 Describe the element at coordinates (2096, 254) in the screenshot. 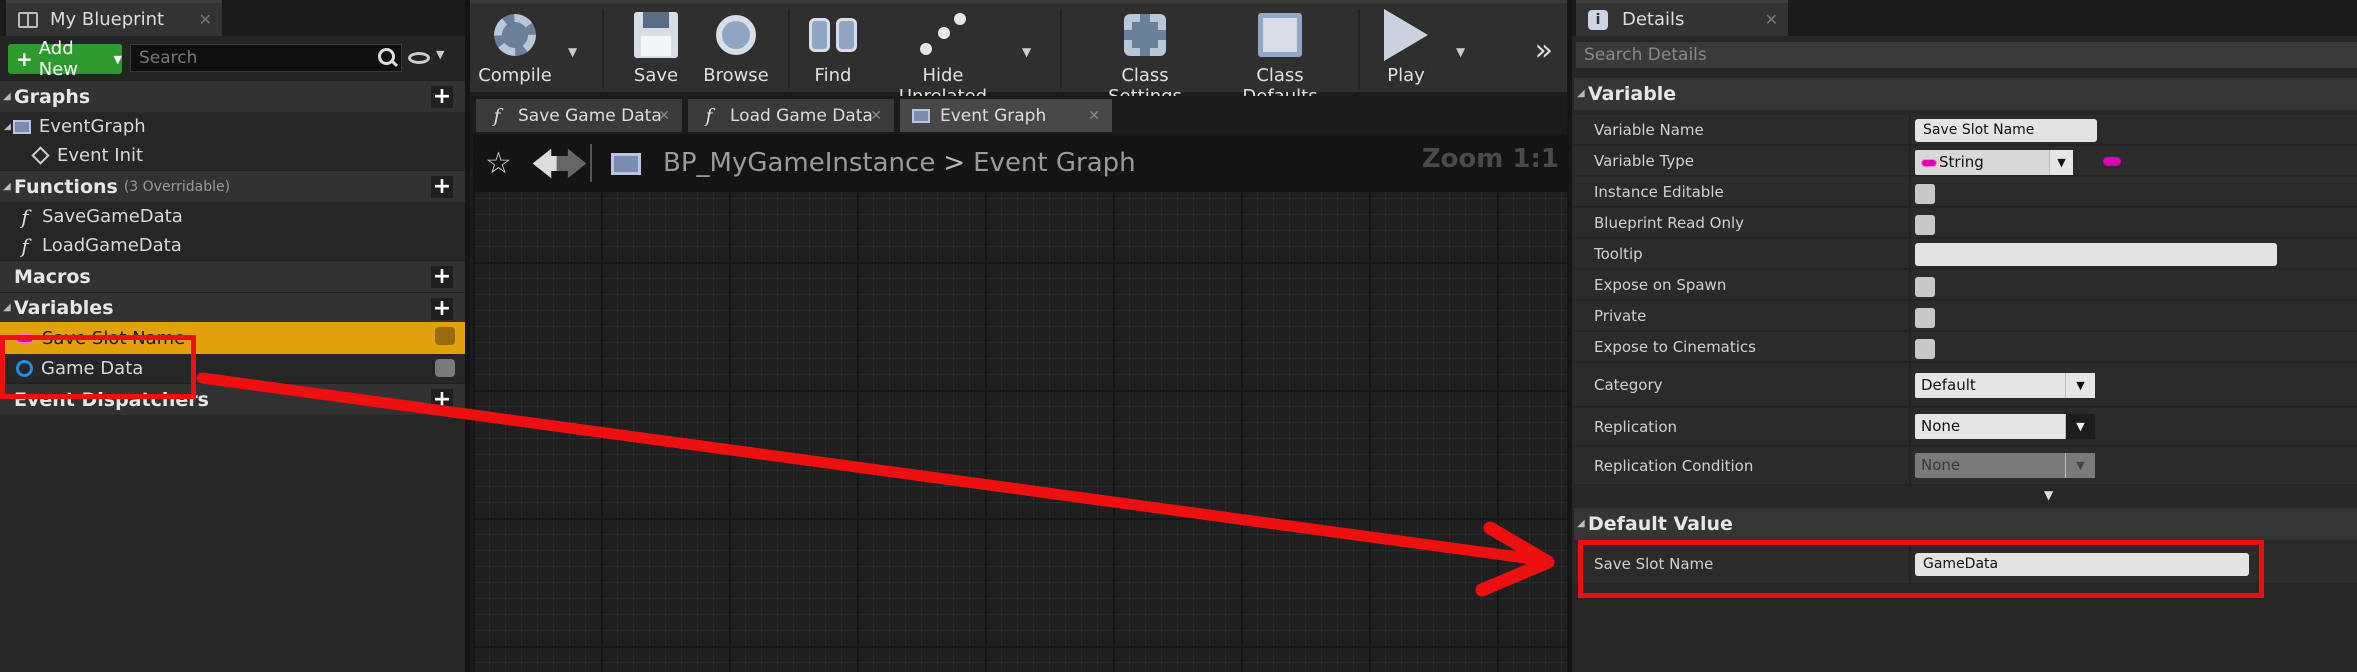

I see `tooltip-input` at that location.